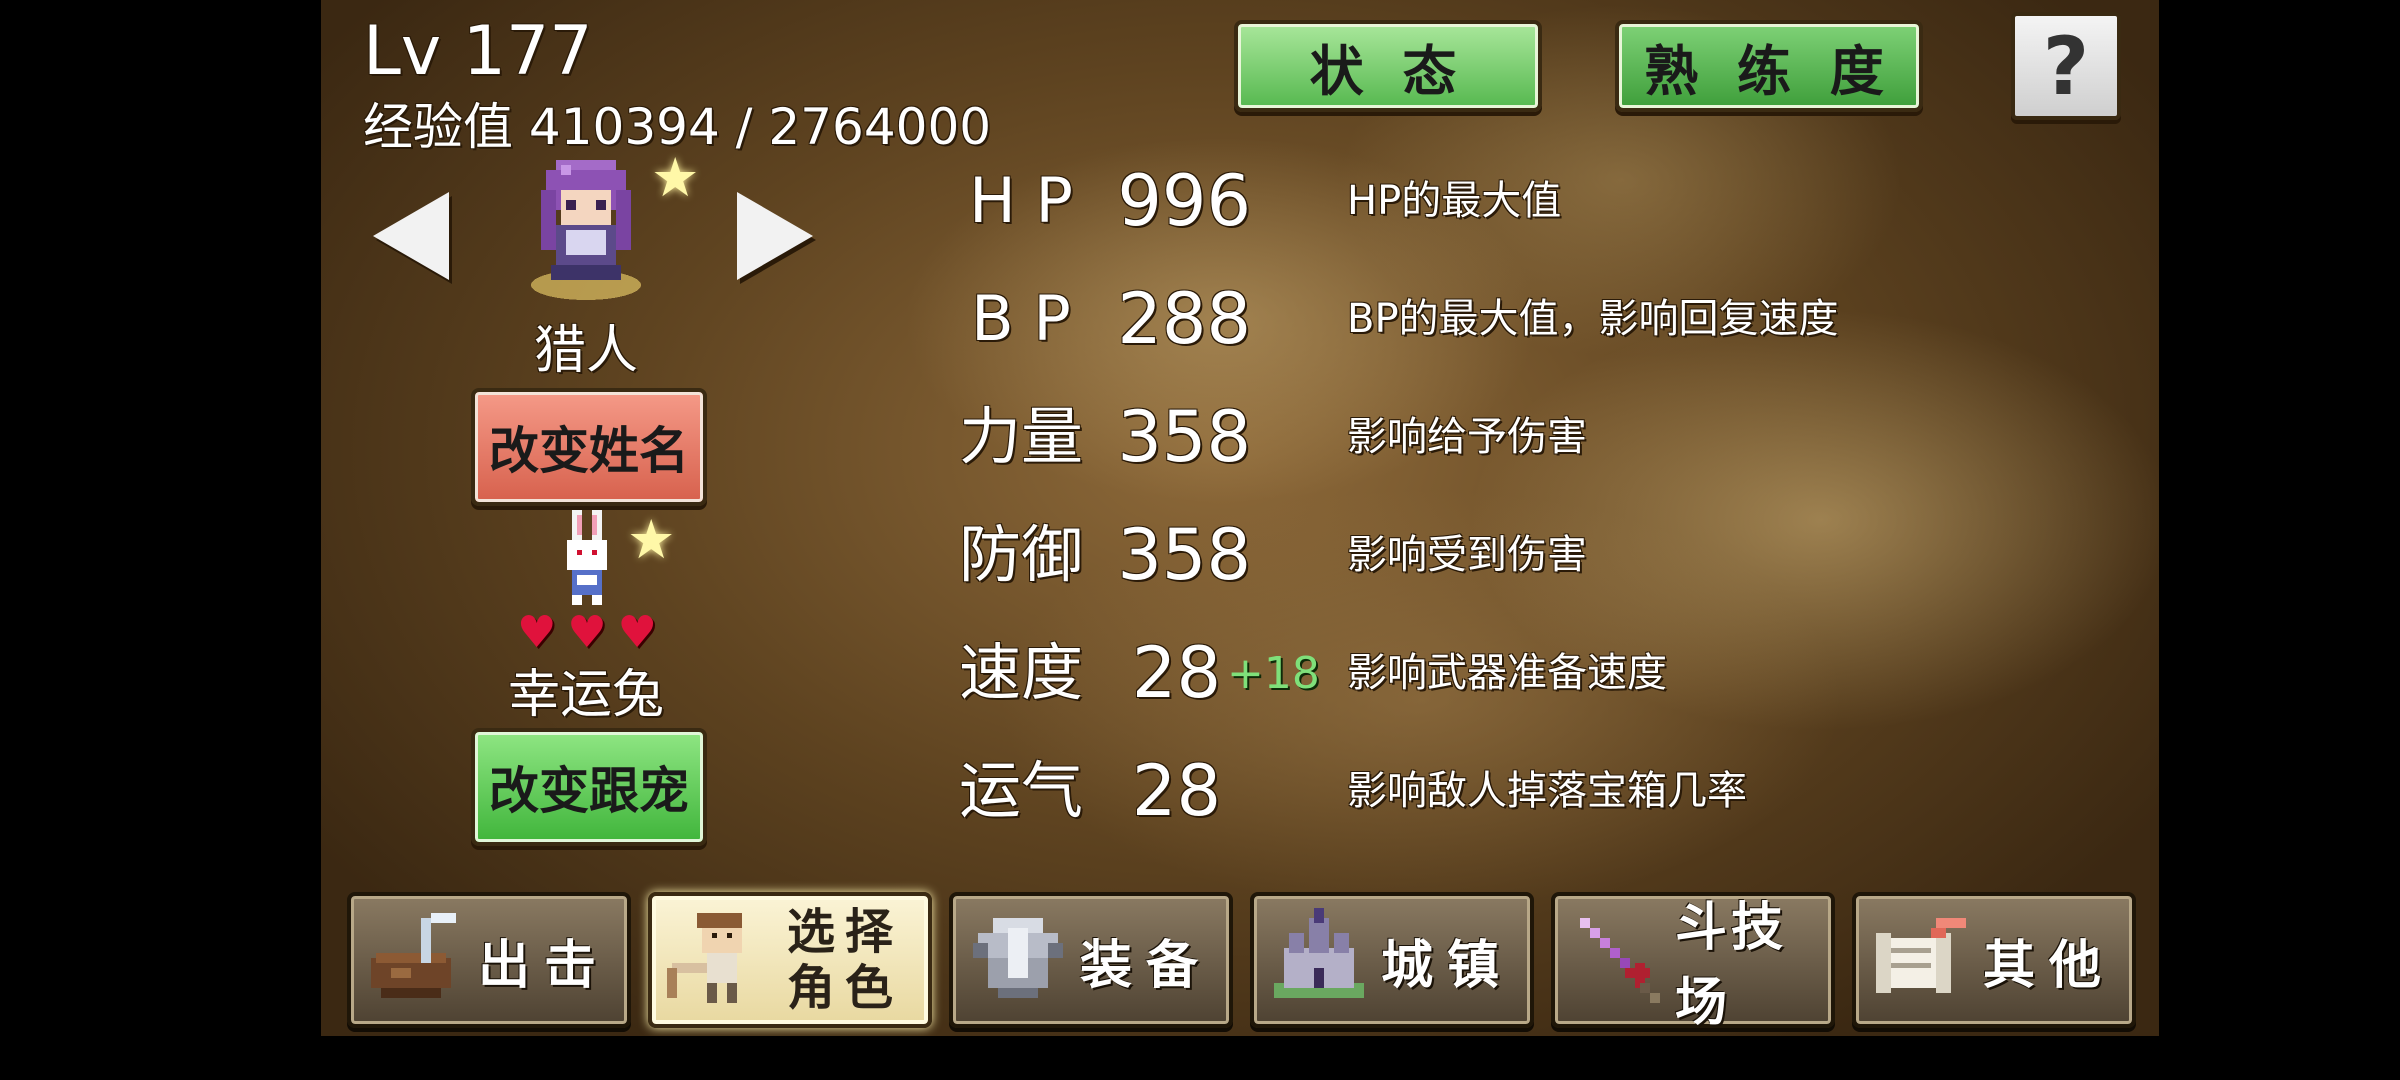 This screenshot has width=2400, height=1080. I want to click on level-display: Lv 177, so click(478, 51).